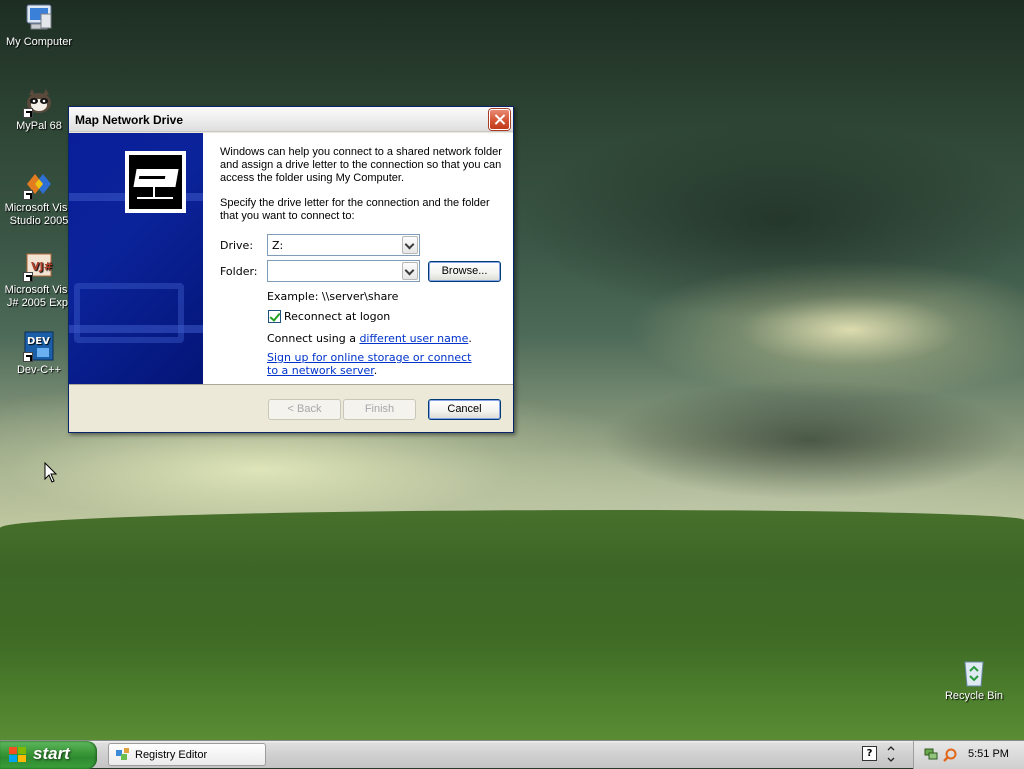 Image resolution: width=1024 pixels, height=769 pixels. Describe the element at coordinates (379, 409) in the screenshot. I see `finish-button: Finish` at that location.